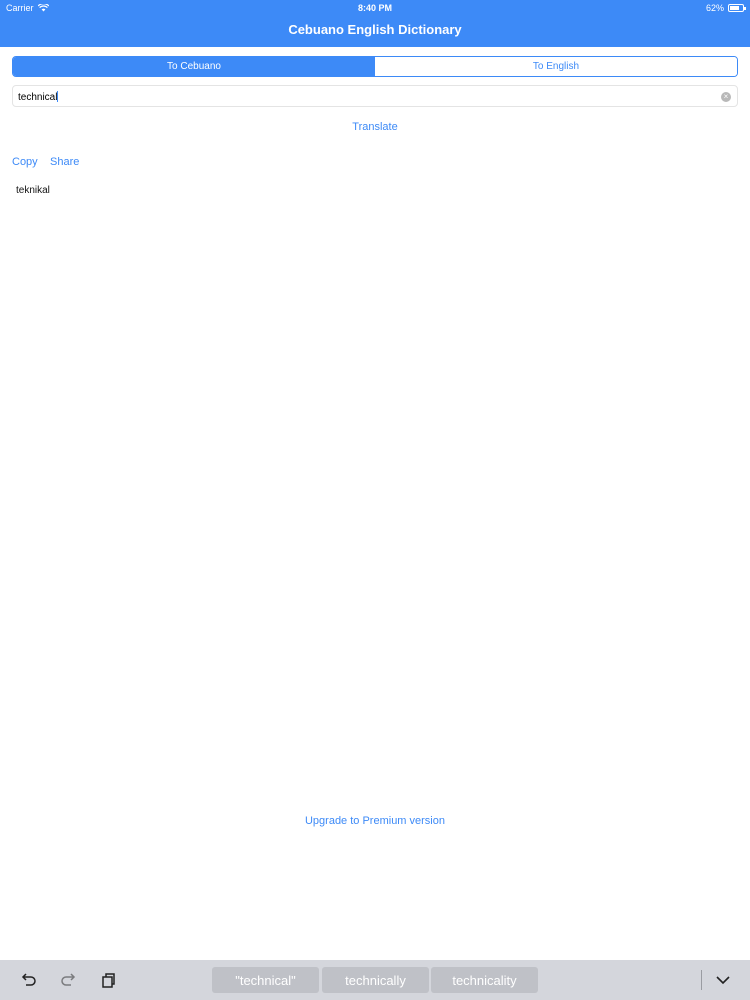  I want to click on page-title: Cebuano English Dictionary, so click(375, 29).